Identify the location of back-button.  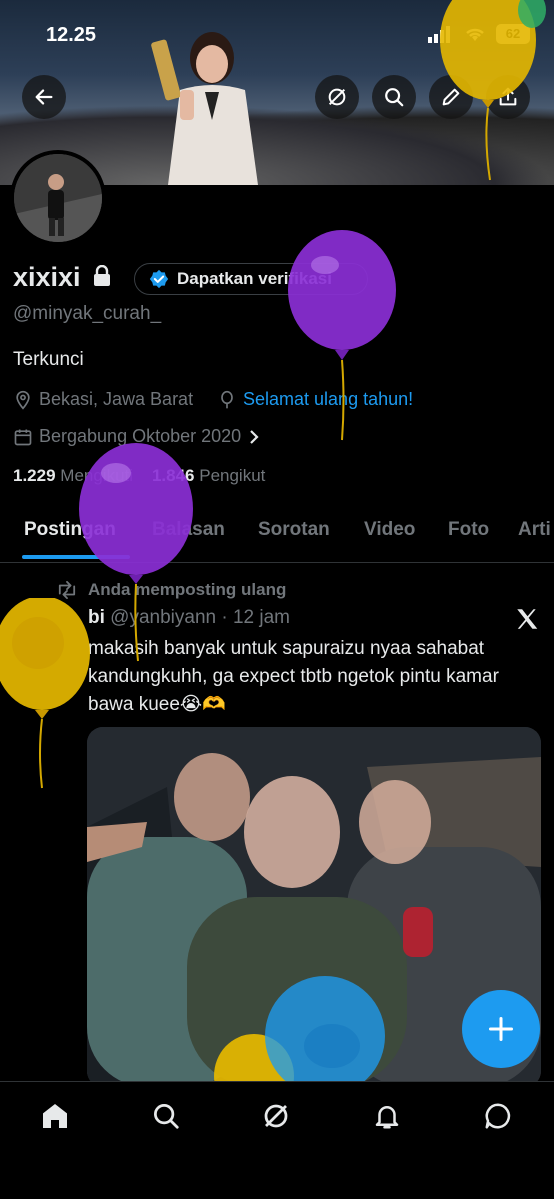
(44, 97).